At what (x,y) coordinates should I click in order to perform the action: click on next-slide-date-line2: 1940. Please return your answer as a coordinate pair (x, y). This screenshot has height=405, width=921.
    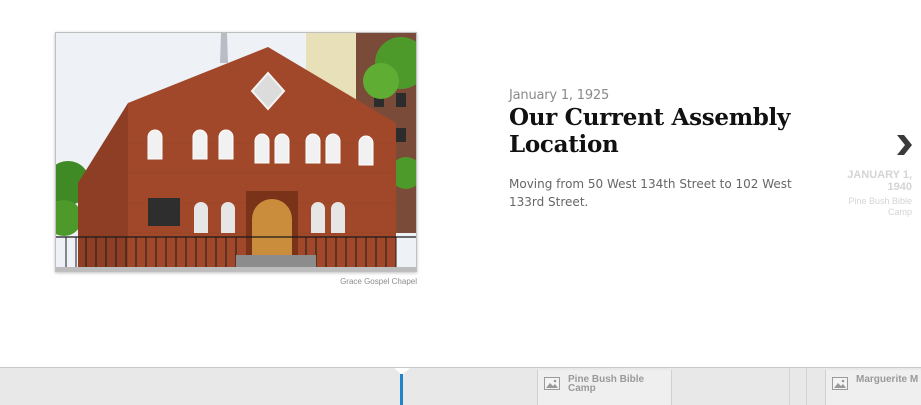
    Looking at the image, I should click on (899, 187).